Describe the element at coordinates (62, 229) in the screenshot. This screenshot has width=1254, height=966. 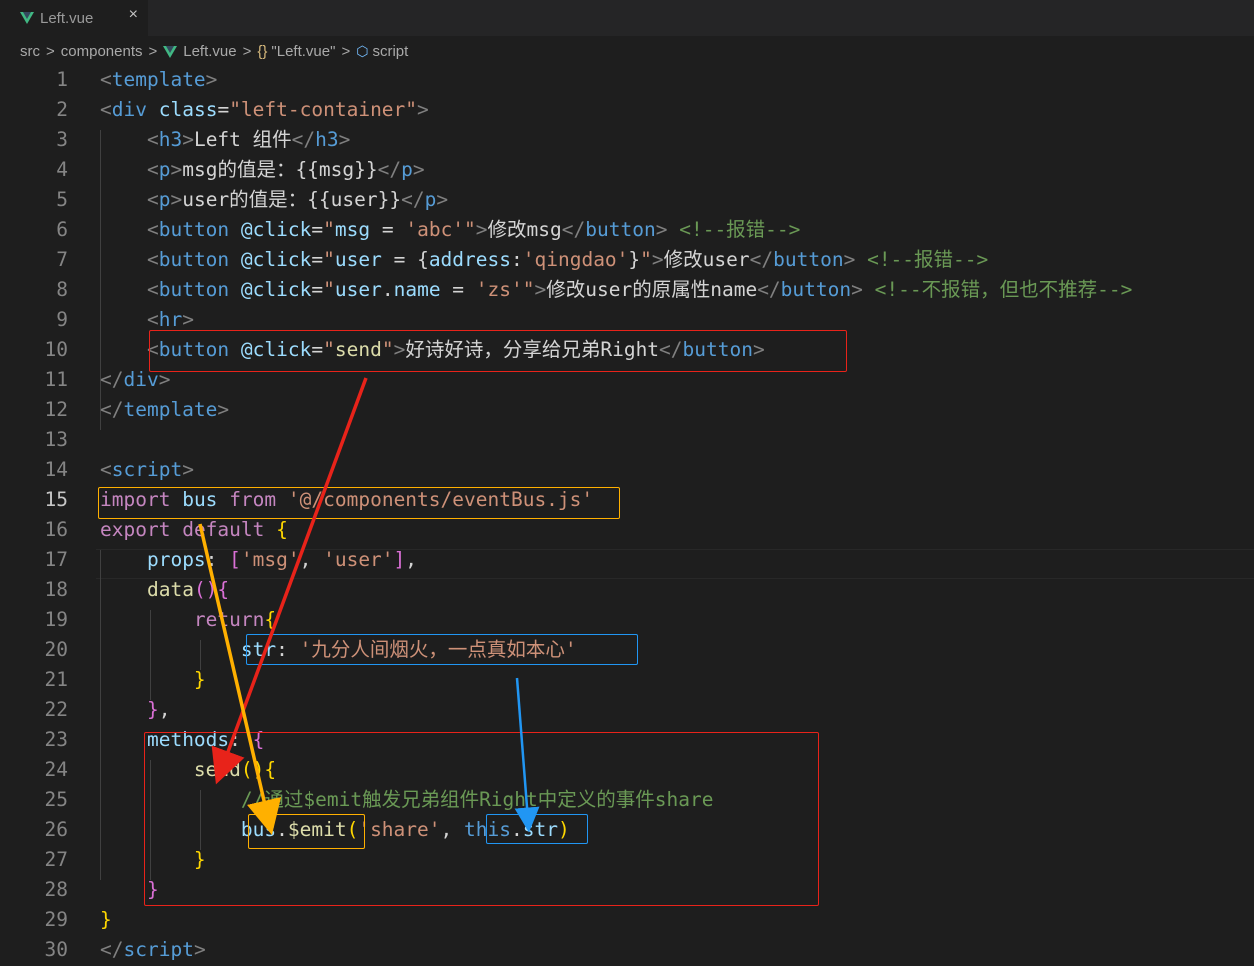
I see `line-number: 6` at that location.